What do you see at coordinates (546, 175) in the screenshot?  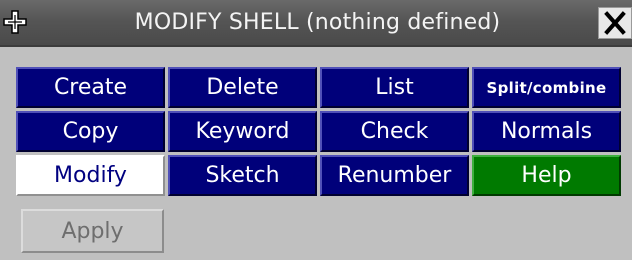 I see `help-button: Help` at bounding box center [546, 175].